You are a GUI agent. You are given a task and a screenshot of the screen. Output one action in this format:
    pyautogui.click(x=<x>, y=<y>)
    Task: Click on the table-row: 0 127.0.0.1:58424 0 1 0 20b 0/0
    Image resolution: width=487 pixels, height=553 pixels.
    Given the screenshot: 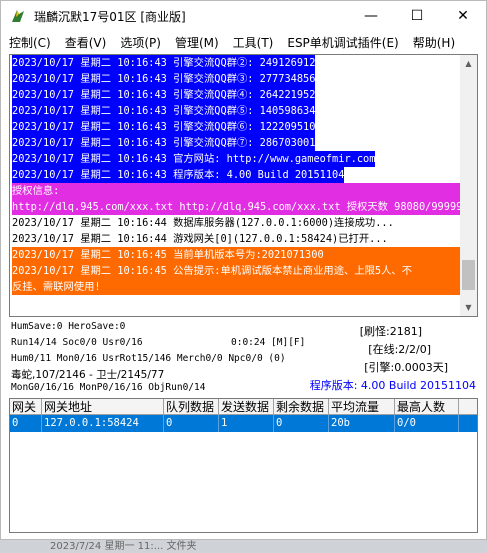 What is the action you would take?
    pyautogui.click(x=243, y=423)
    